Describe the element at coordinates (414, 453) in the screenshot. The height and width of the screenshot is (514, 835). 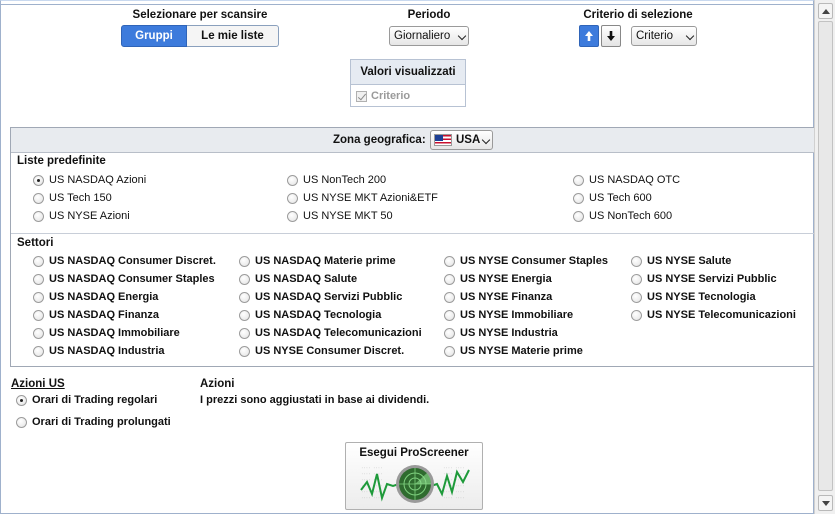
I see `run-button-label: Esegui ProScreener` at that location.